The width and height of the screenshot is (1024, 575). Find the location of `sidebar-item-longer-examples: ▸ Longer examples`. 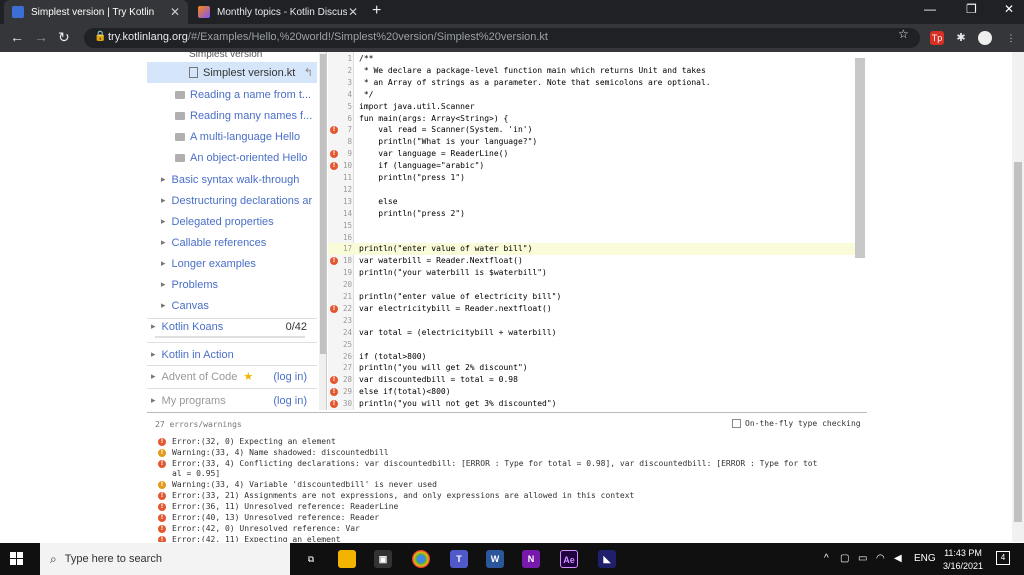

sidebar-item-longer-examples: ▸ Longer examples is located at coordinates (232, 263).